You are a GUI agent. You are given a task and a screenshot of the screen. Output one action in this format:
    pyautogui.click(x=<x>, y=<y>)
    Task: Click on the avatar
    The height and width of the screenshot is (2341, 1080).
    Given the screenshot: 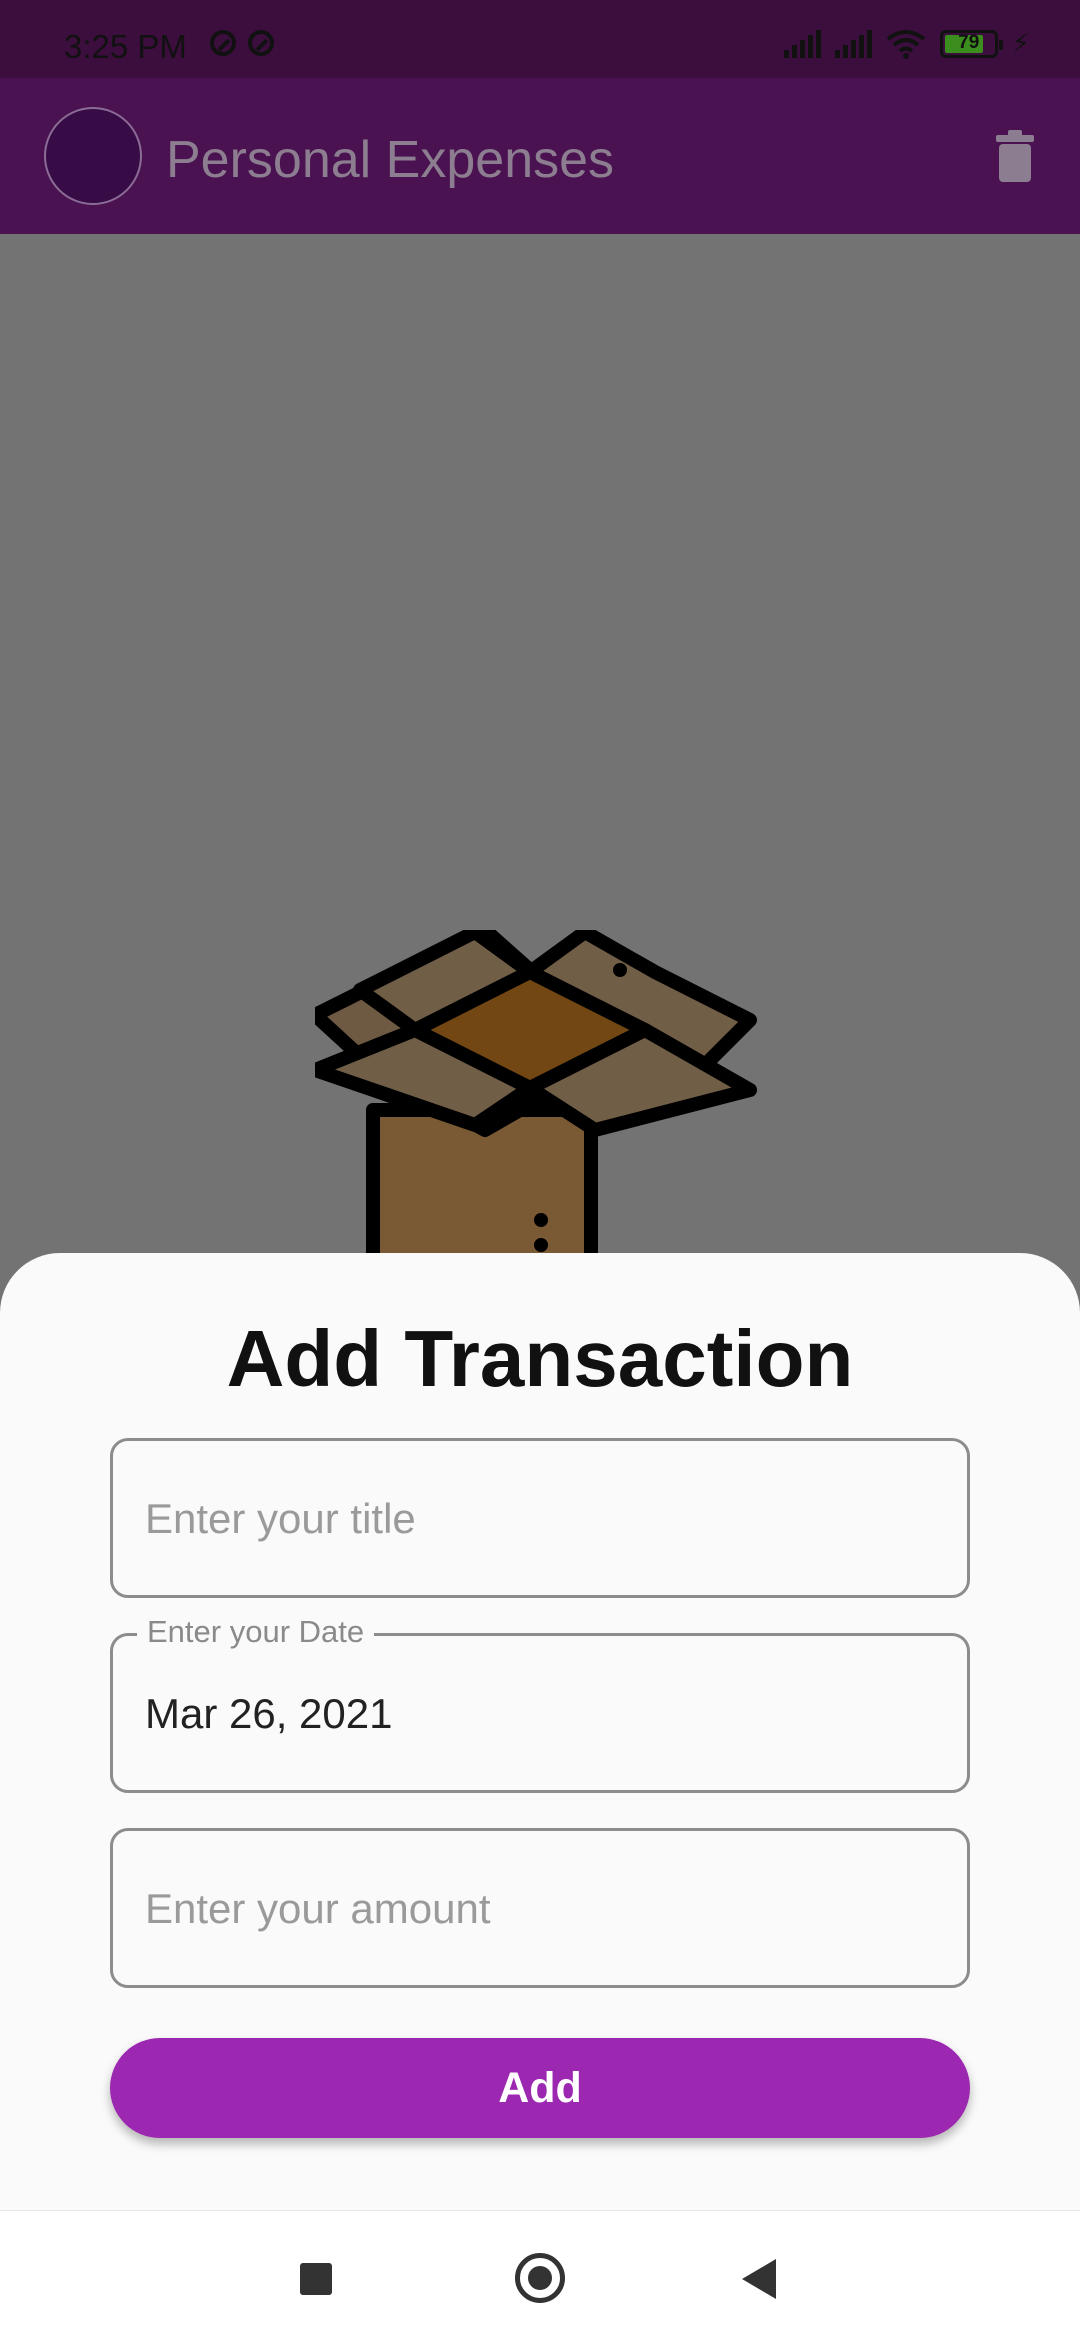 What is the action you would take?
    pyautogui.click(x=93, y=156)
    